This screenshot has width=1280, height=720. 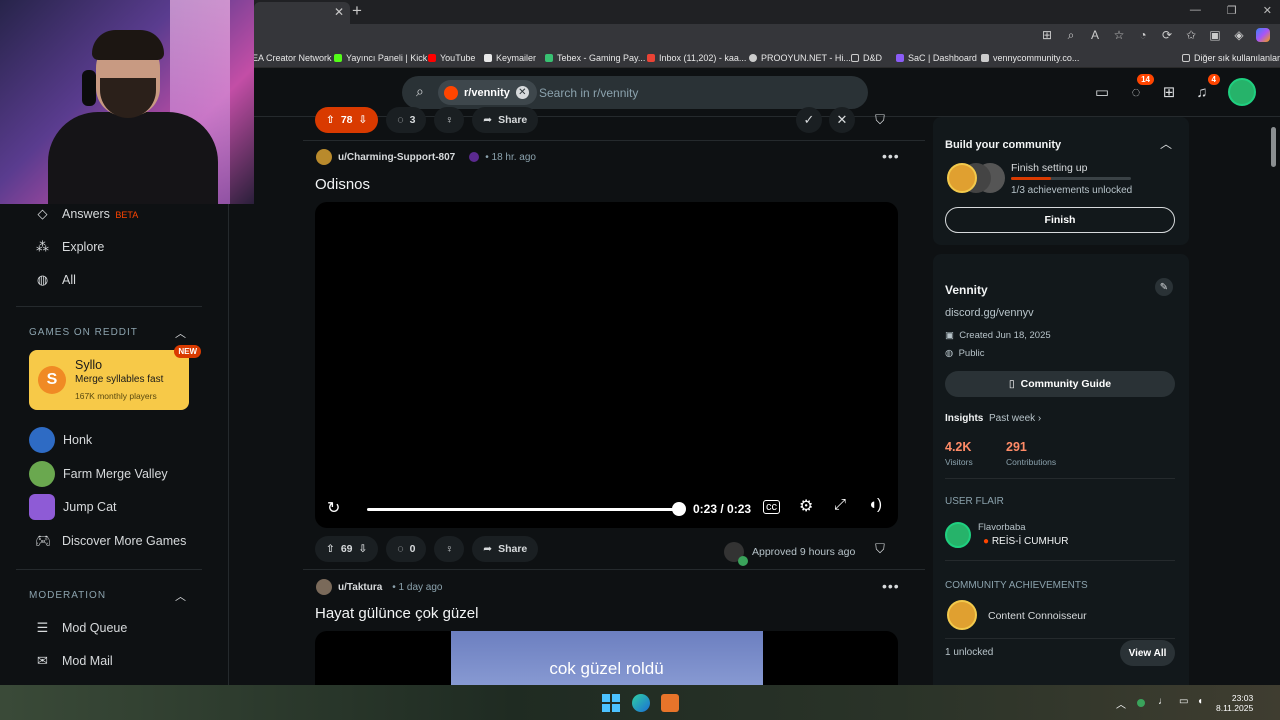 What do you see at coordinates (588, 93) in the screenshot?
I see `search-input: Search in r/vennity` at bounding box center [588, 93].